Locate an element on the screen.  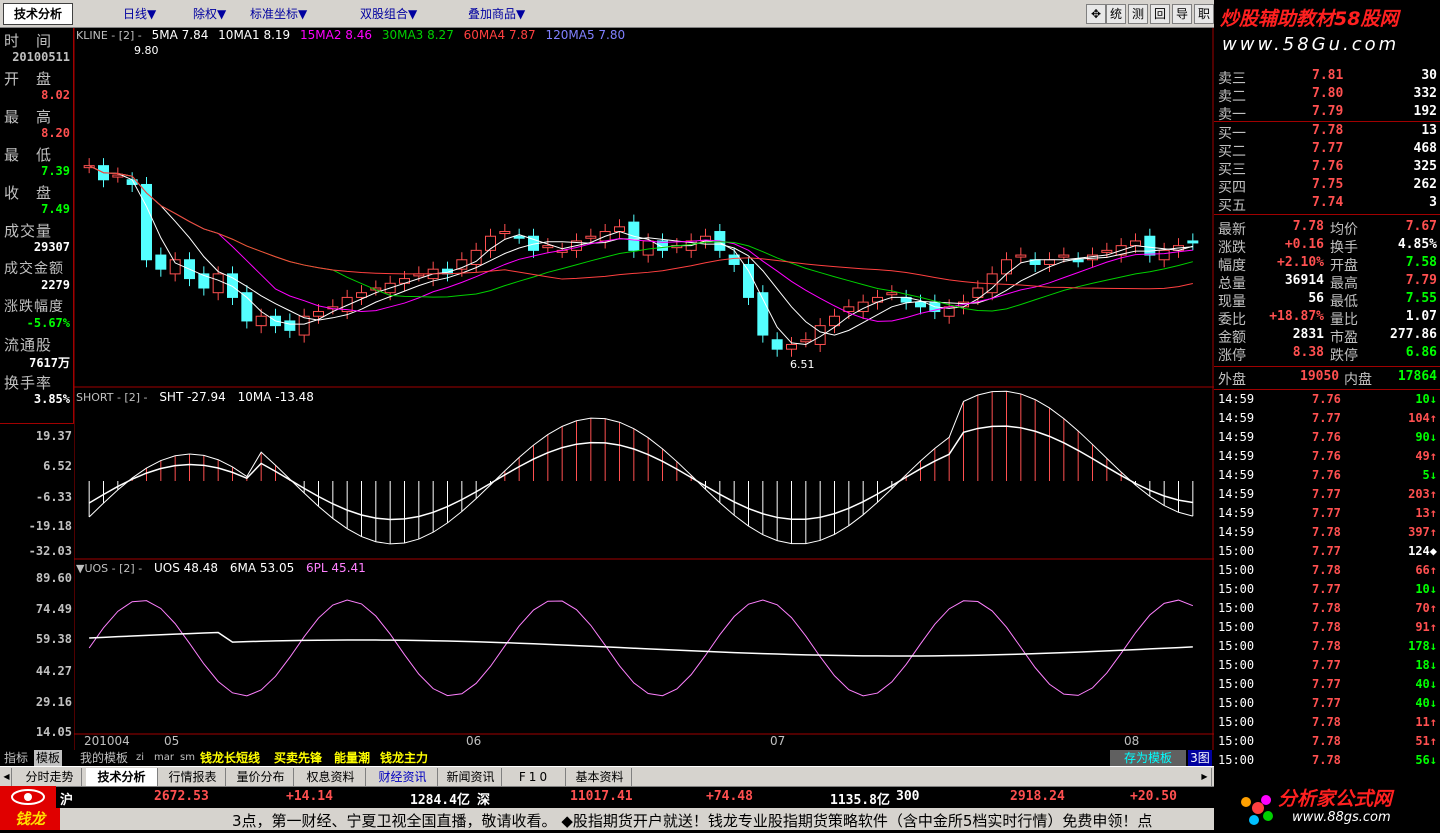
exright-dropdown: 除权▼ is located at coordinates (209, 14).